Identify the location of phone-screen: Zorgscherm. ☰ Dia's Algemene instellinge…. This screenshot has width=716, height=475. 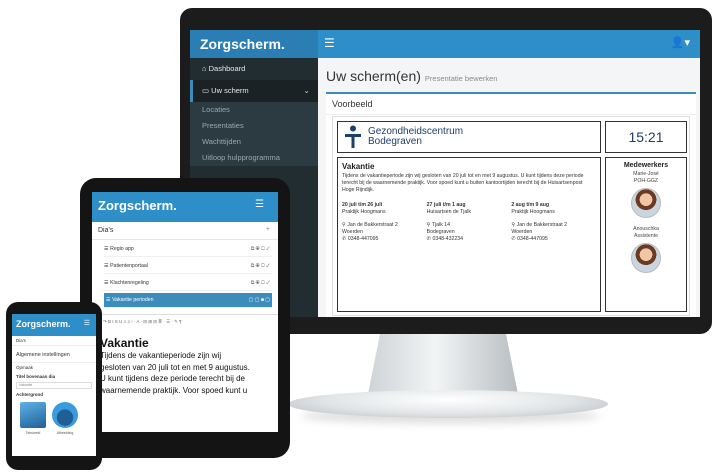
(54, 385).